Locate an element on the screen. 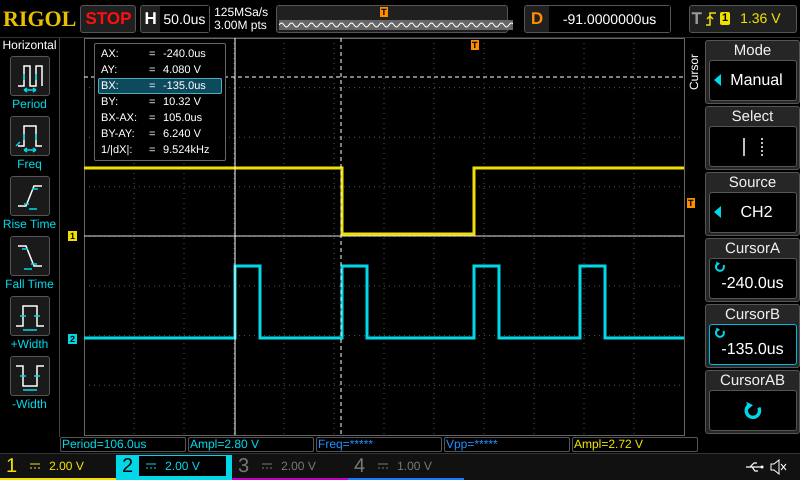 The image size is (800, 480). delay-panel: D -91.0000000us is located at coordinates (597, 18).